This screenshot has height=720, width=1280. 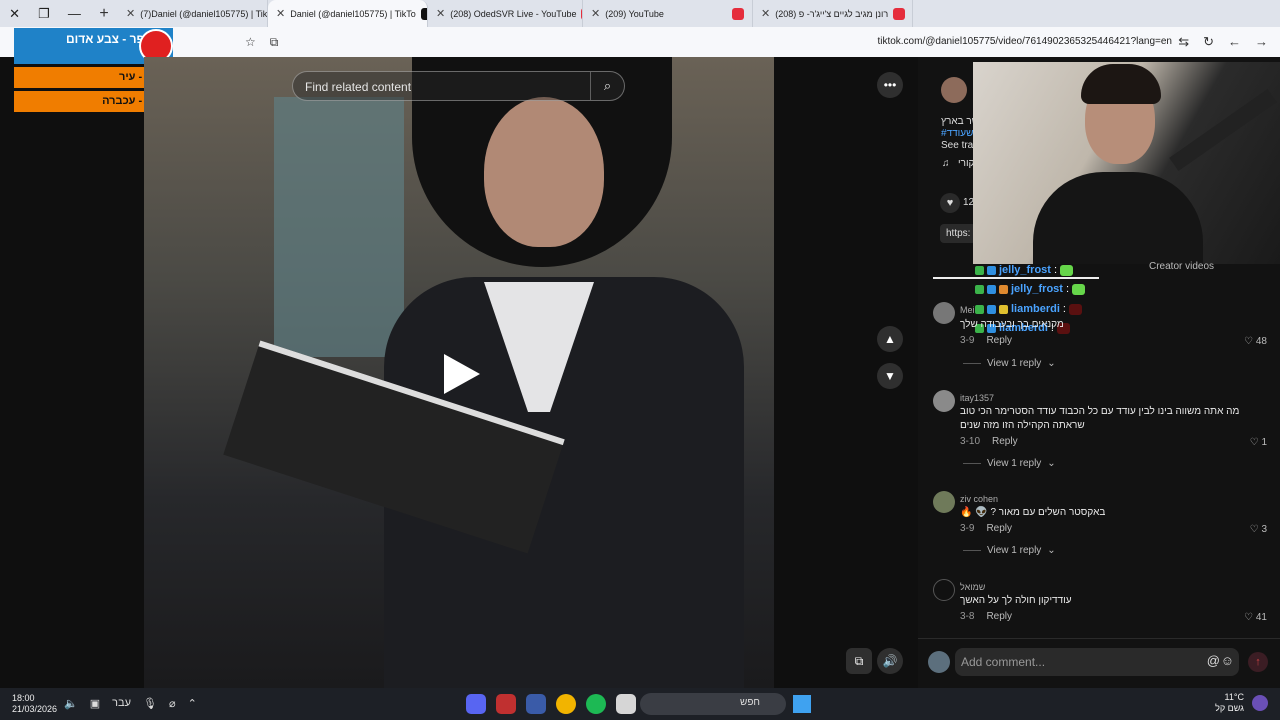 What do you see at coordinates (859, 661) in the screenshot?
I see `picture-in-picture-icon: ⧉` at bounding box center [859, 661].